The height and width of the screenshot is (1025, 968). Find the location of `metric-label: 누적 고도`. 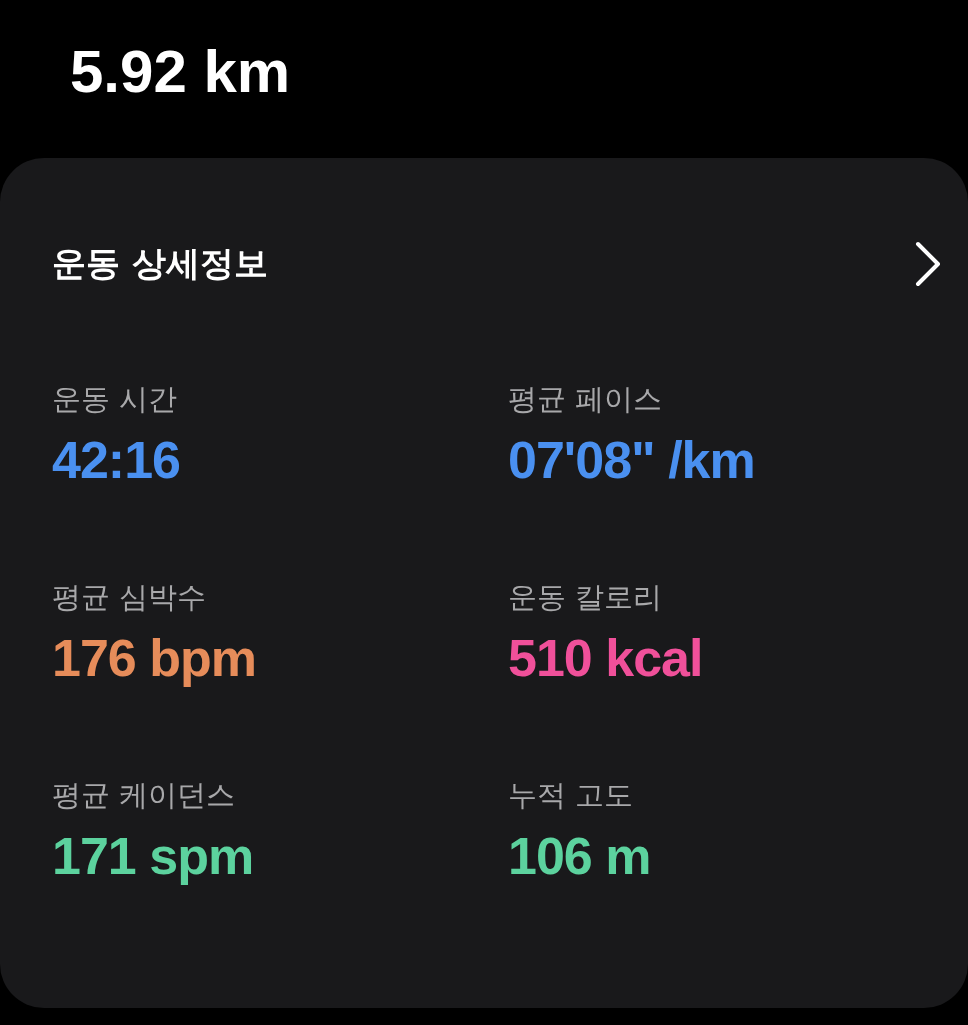

metric-label: 누적 고도 is located at coordinates (571, 795).